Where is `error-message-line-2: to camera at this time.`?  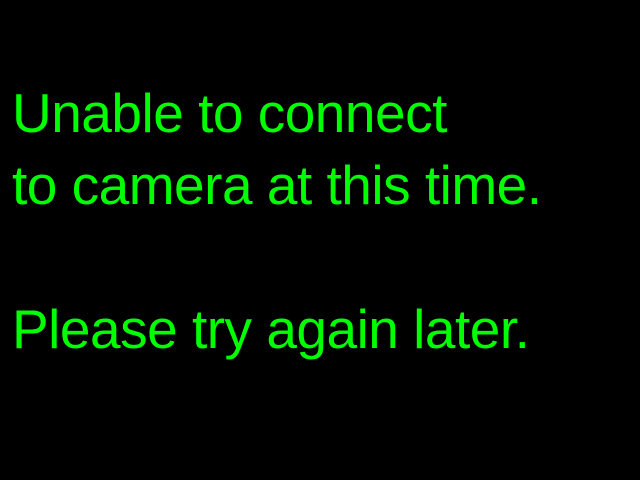
error-message-line-2: to camera at this time. is located at coordinates (277, 185).